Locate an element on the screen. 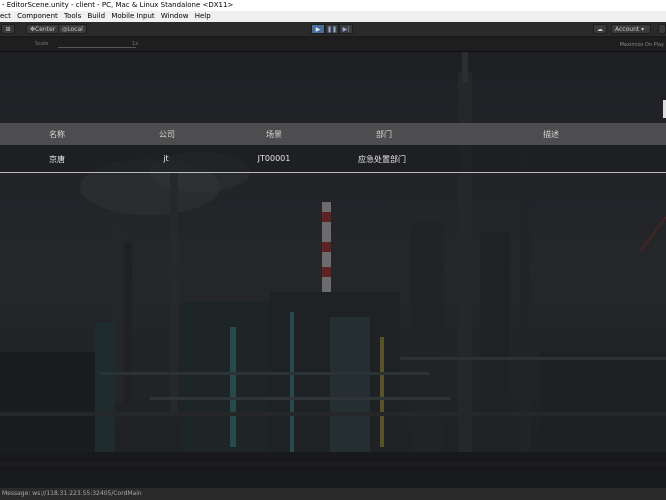 The image size is (666, 500). cell-name: 京唐 is located at coordinates (57, 159).